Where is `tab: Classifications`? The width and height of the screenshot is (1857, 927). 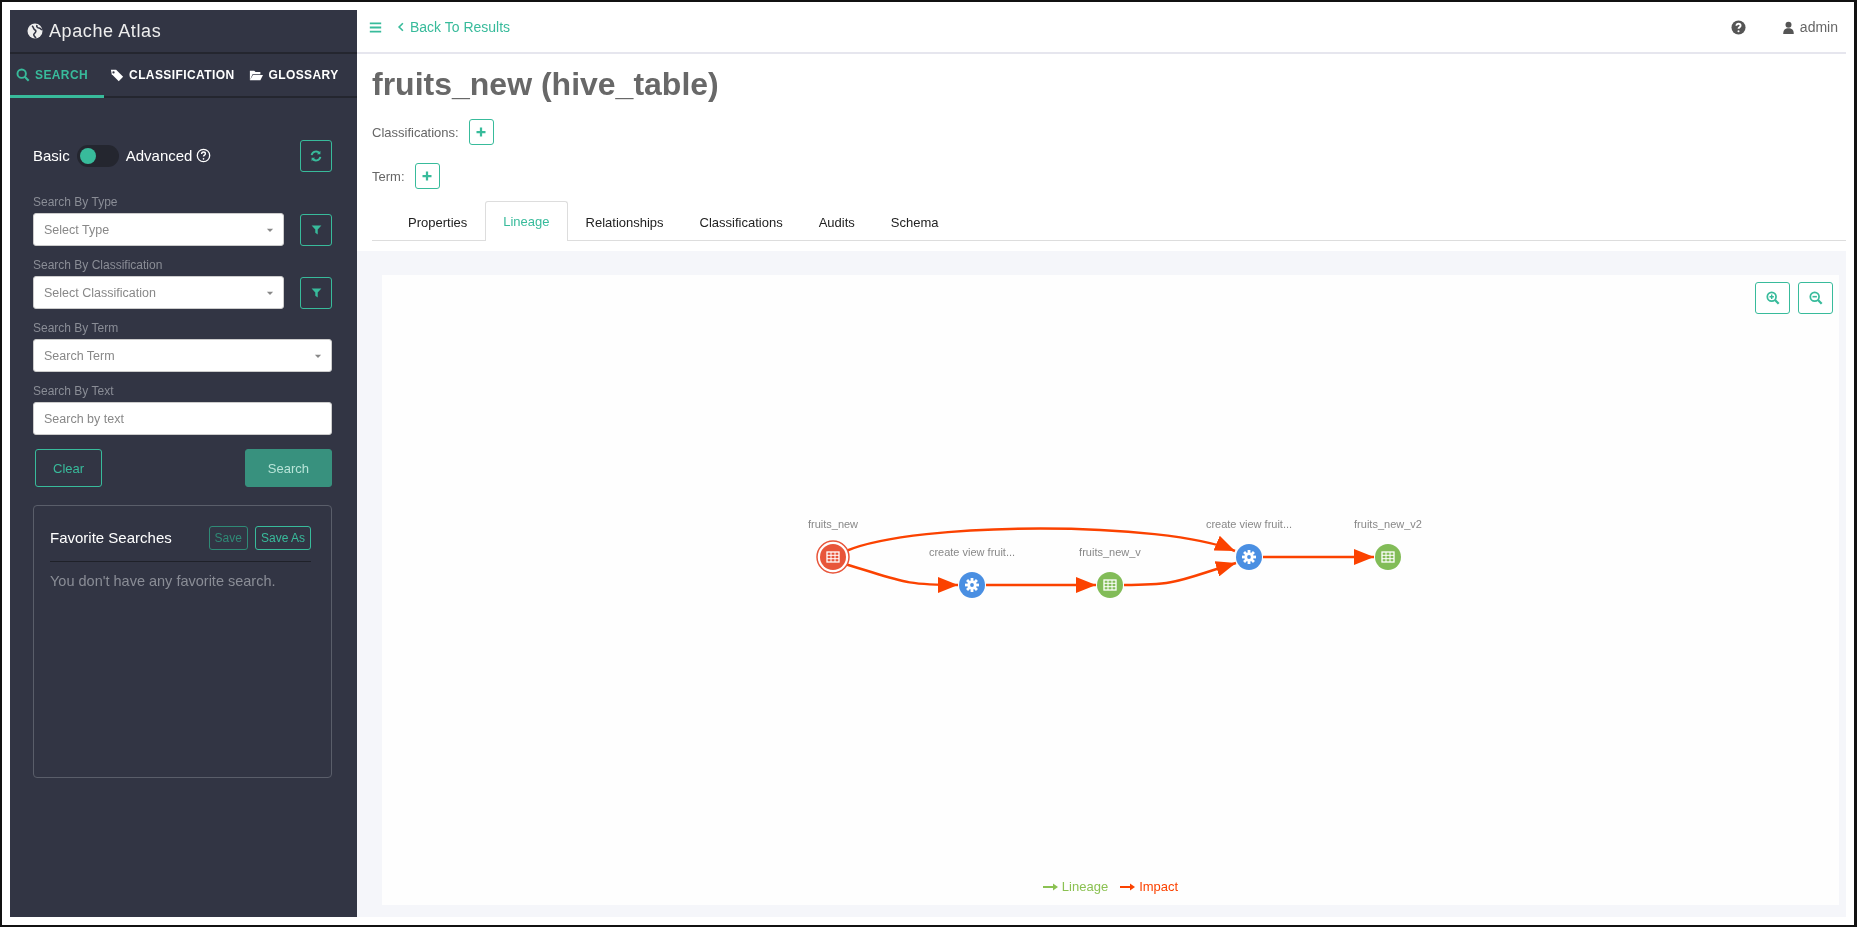
tab: Classifications is located at coordinates (741, 221).